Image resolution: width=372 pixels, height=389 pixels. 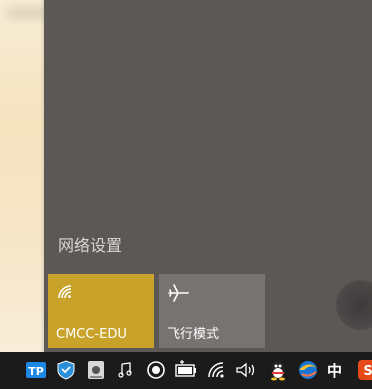 What do you see at coordinates (193, 334) in the screenshot?
I see `airplane-tile-label: 飞行模式` at bounding box center [193, 334].